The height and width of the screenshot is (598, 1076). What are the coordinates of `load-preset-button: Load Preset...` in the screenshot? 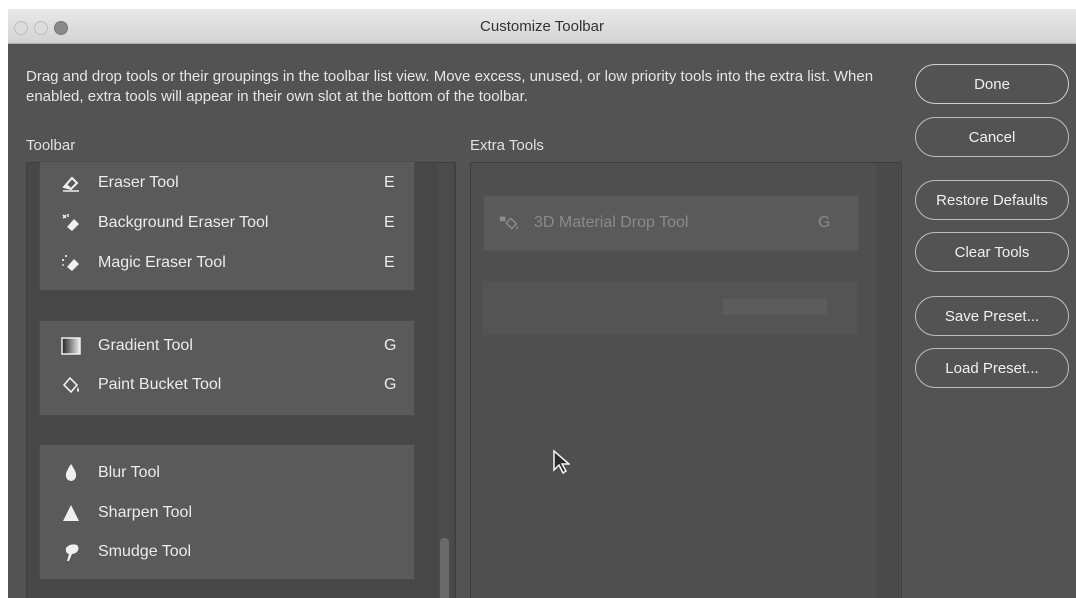 It's located at (992, 368).